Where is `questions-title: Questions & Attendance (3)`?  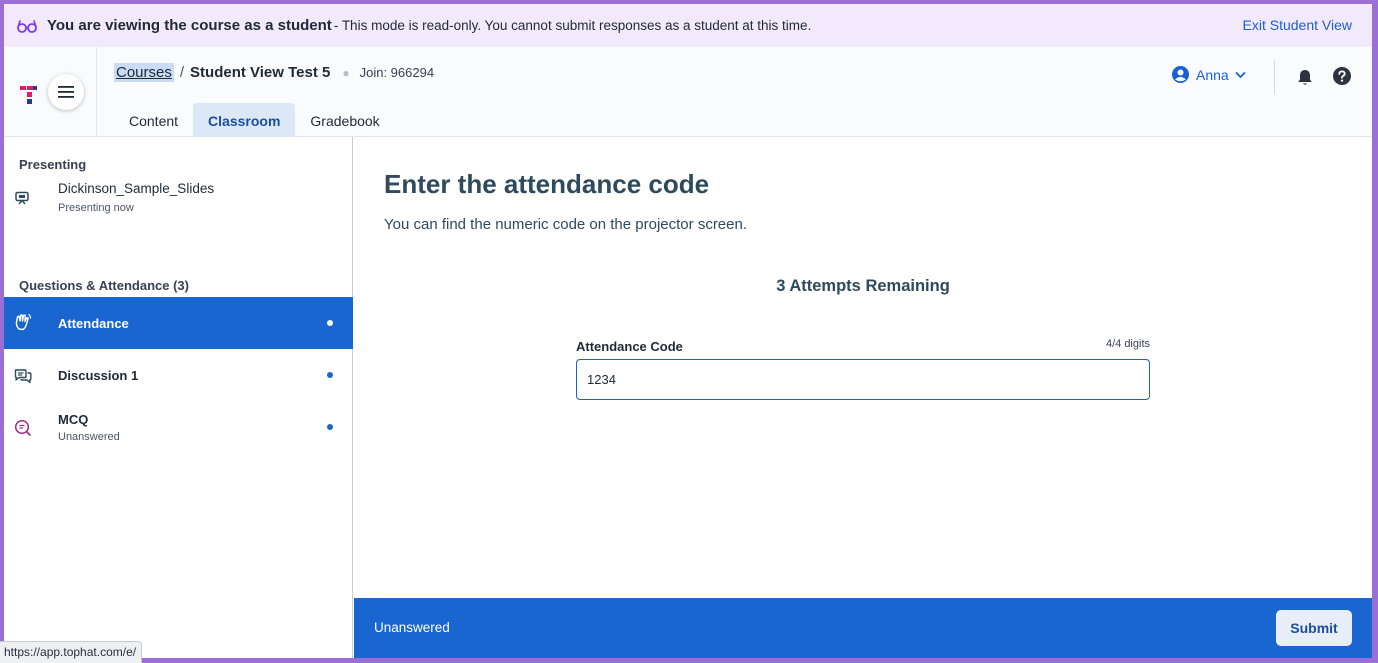
questions-title: Questions & Attendance (3) is located at coordinates (104, 285).